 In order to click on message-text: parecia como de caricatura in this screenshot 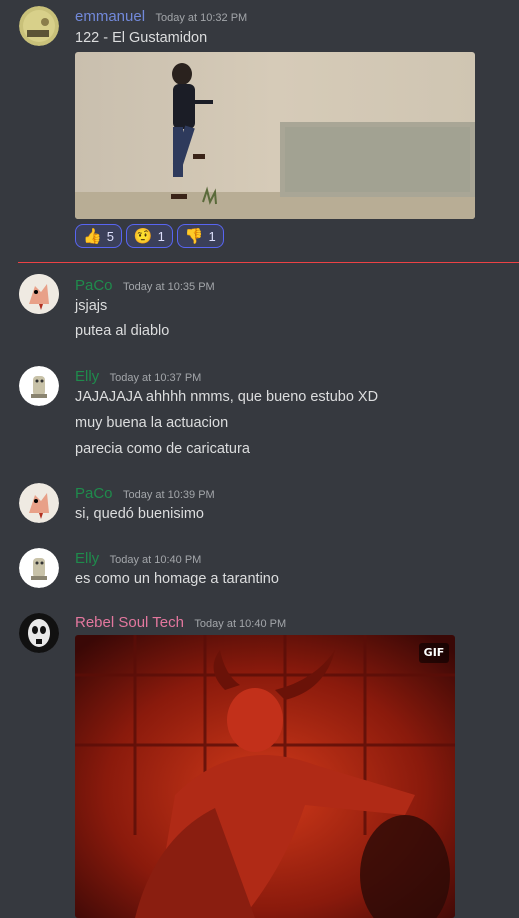, I will do `click(162, 449)`.